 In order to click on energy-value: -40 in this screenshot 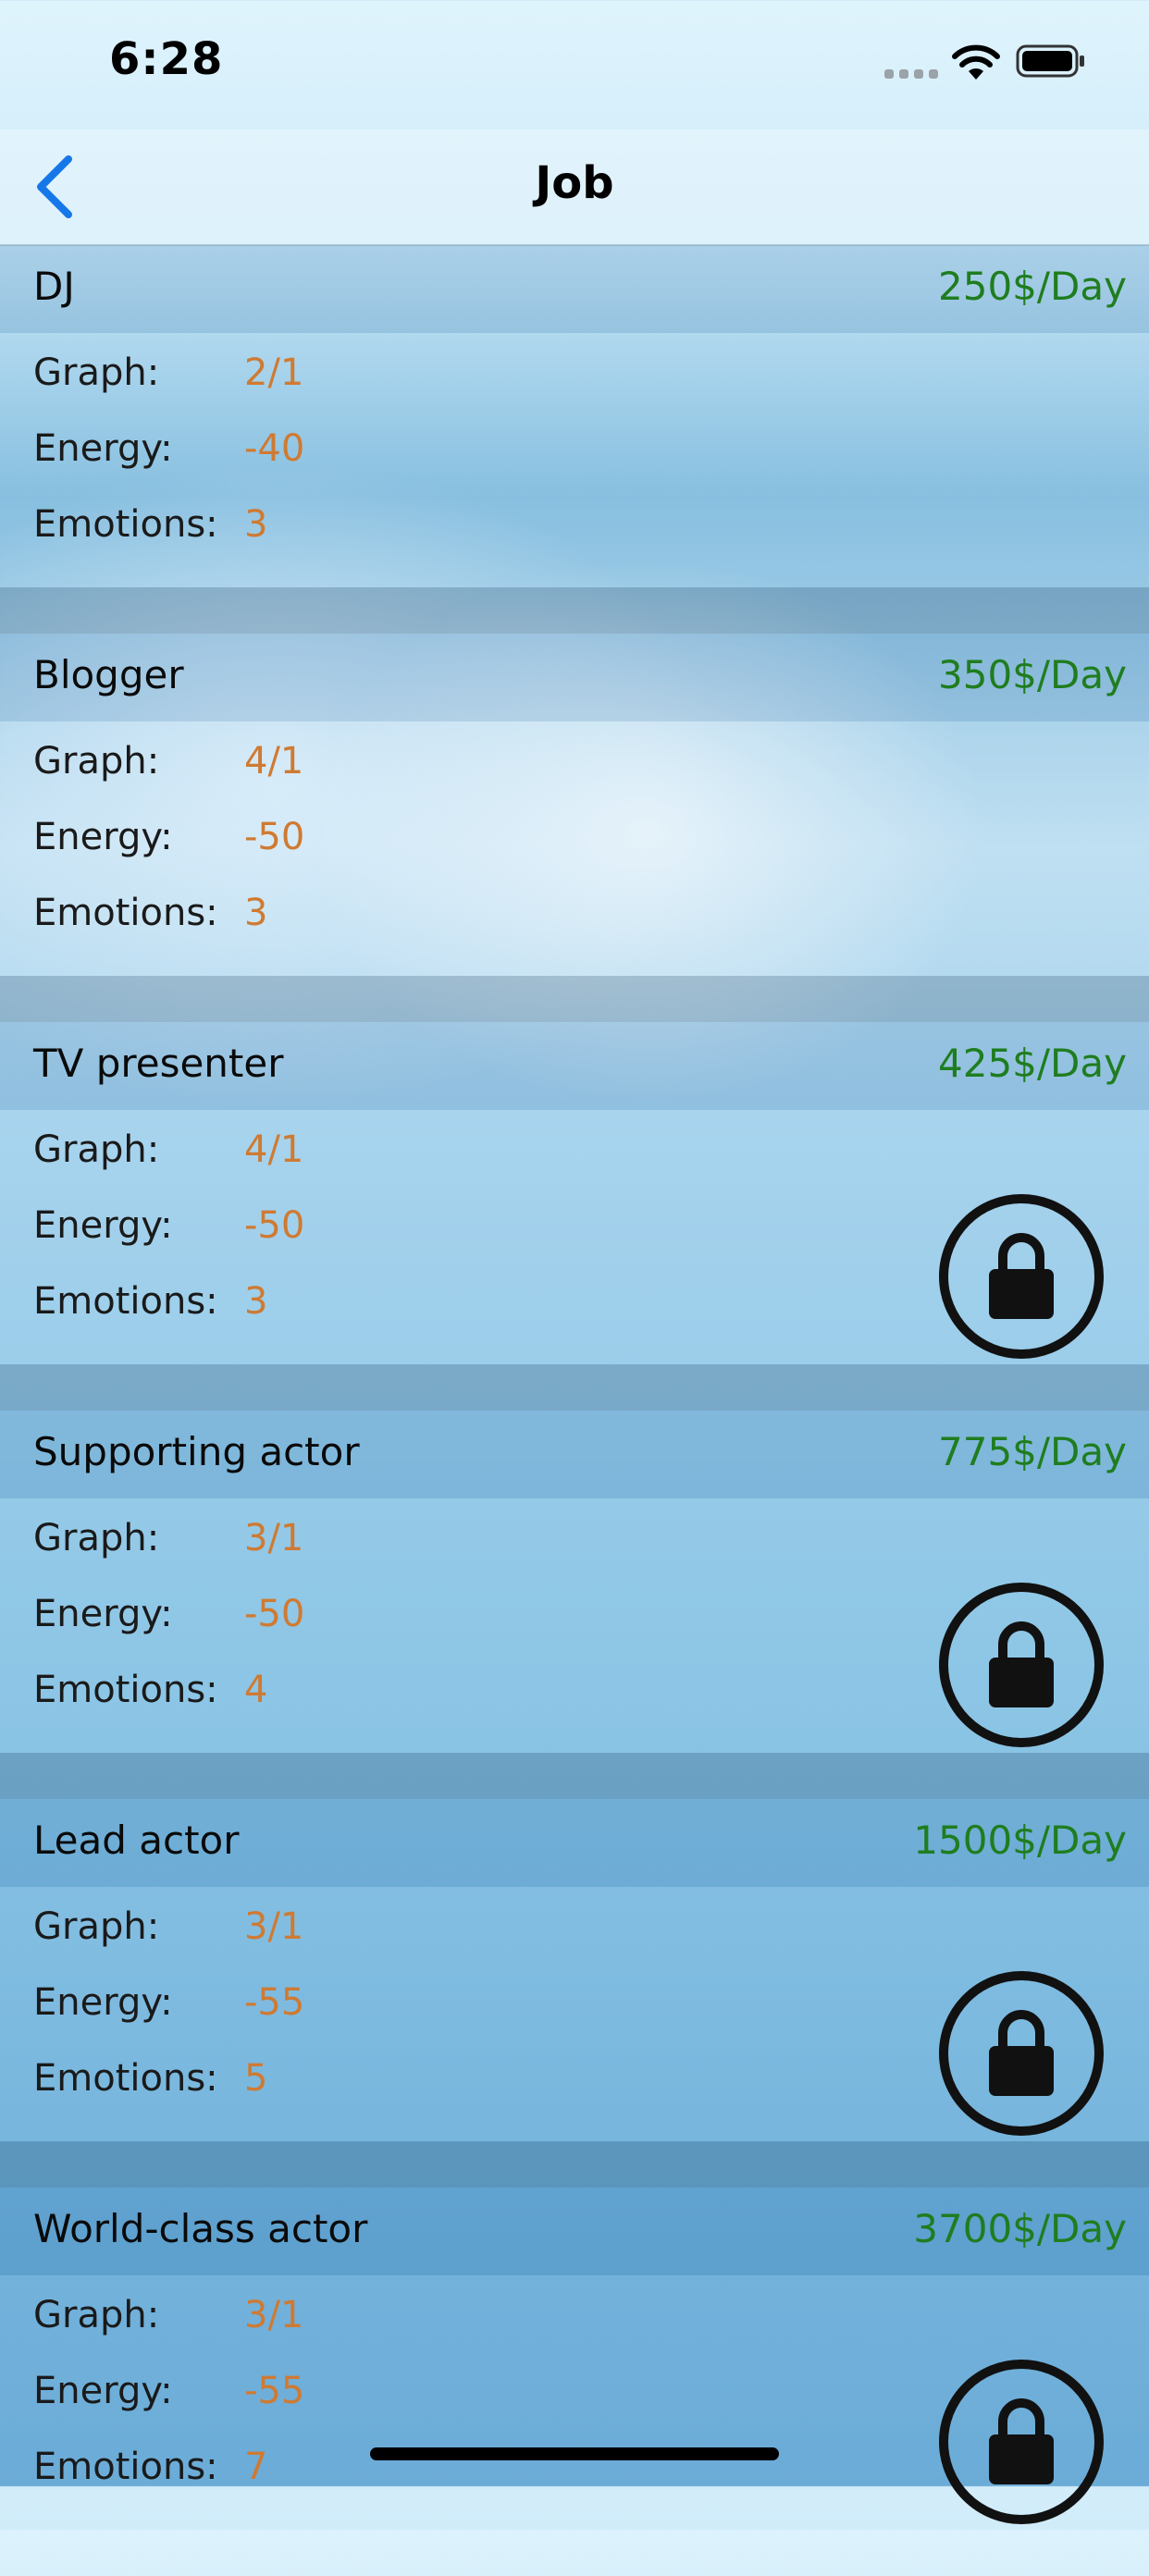, I will do `click(274, 448)`.